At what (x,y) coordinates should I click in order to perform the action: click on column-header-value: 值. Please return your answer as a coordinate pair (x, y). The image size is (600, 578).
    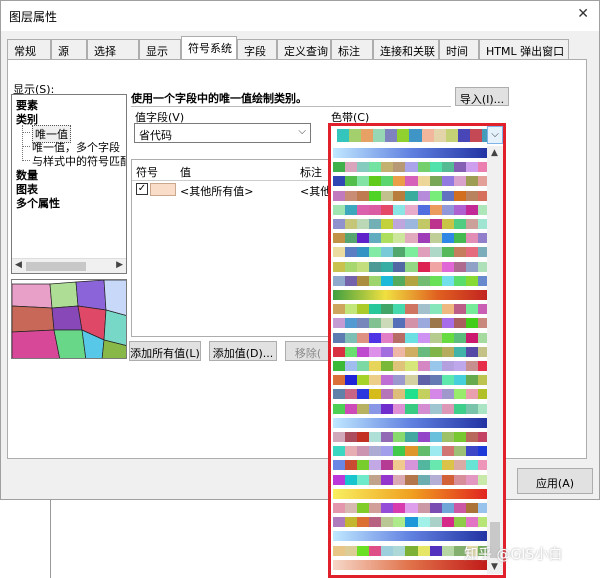
    Looking at the image, I should click on (185, 172).